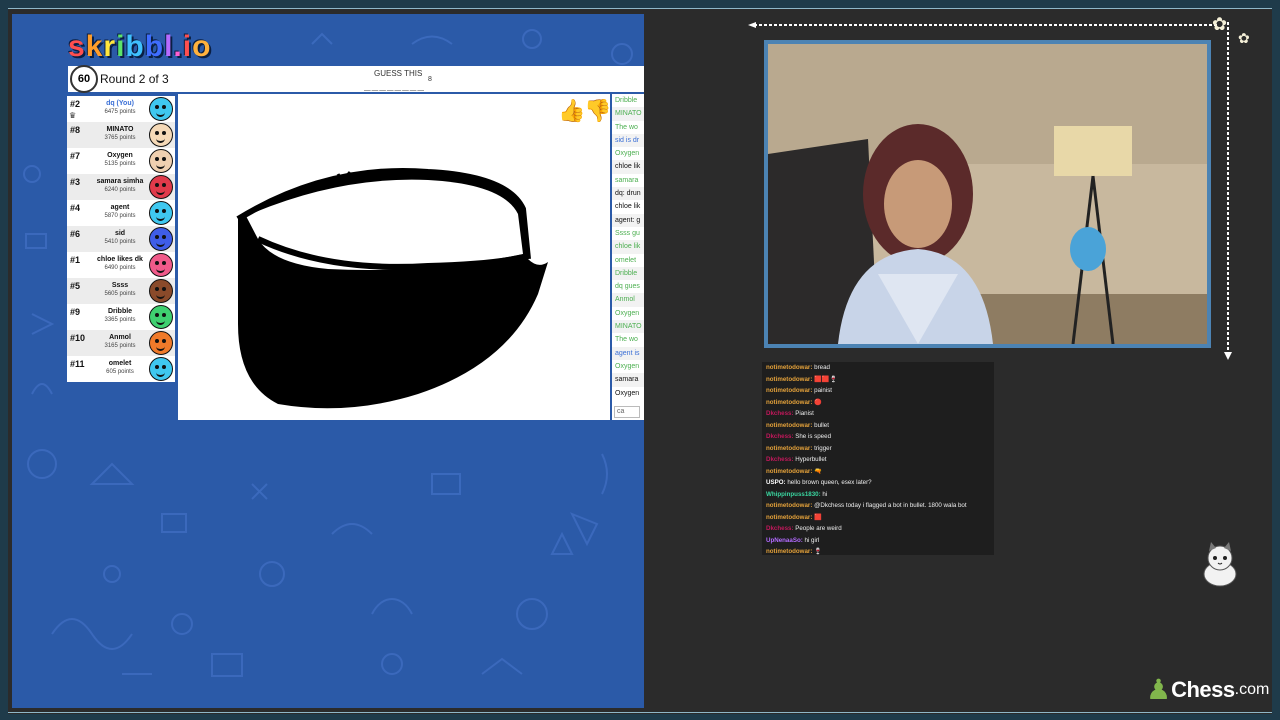 Image resolution: width=1280 pixels, height=720 pixels. What do you see at coordinates (628, 300) in the screenshot?
I see `chat-message: Anmol` at bounding box center [628, 300].